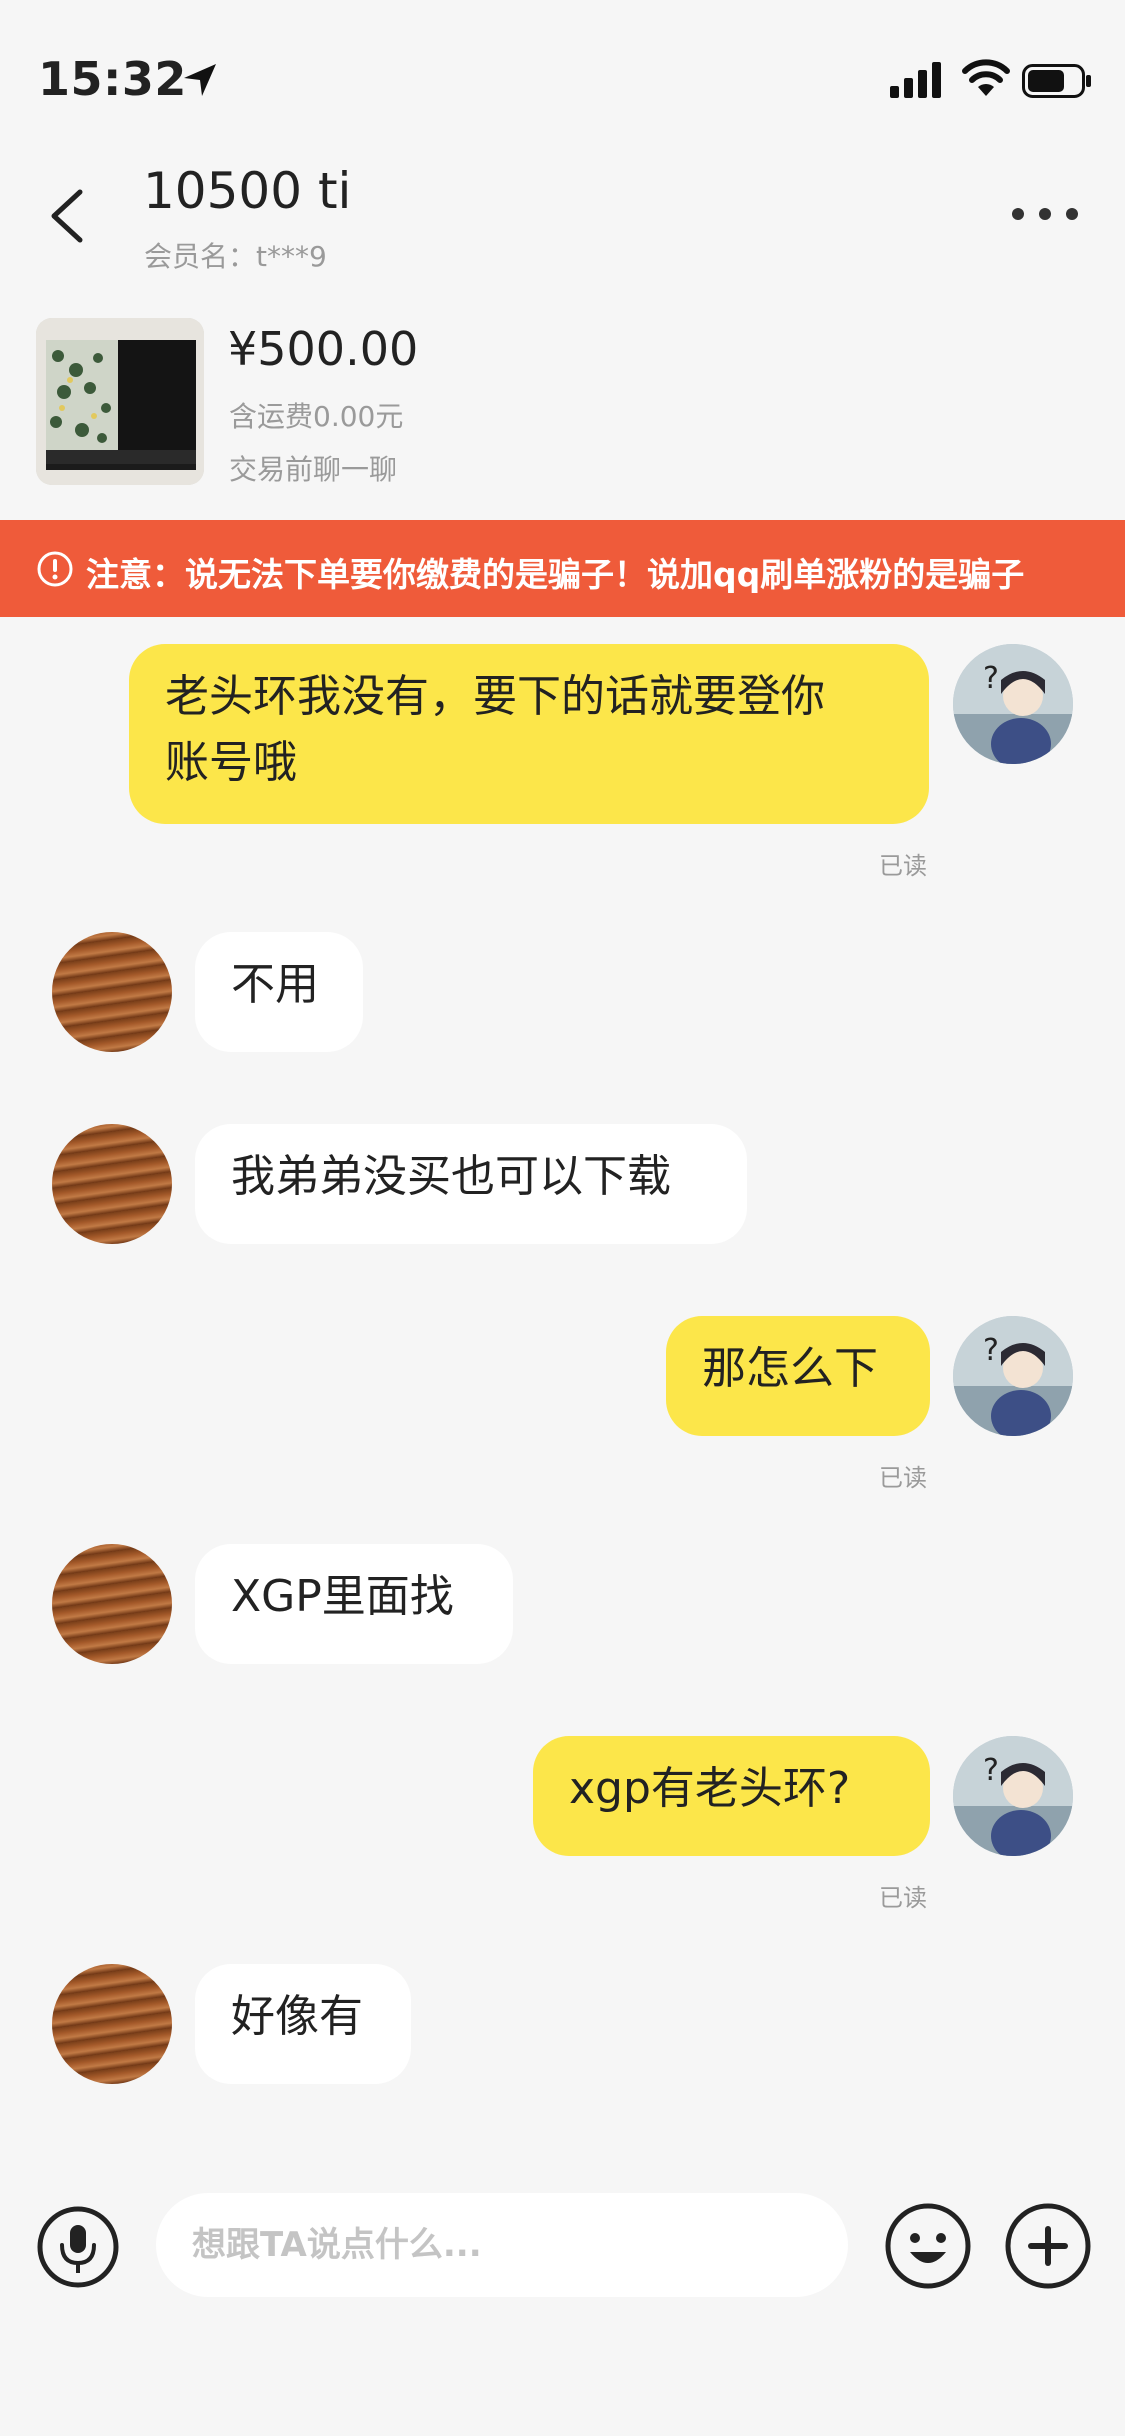 This screenshot has width=1125, height=2436. Describe the element at coordinates (316, 416) in the screenshot. I see `shipping-fee: 含运费0.00元` at that location.